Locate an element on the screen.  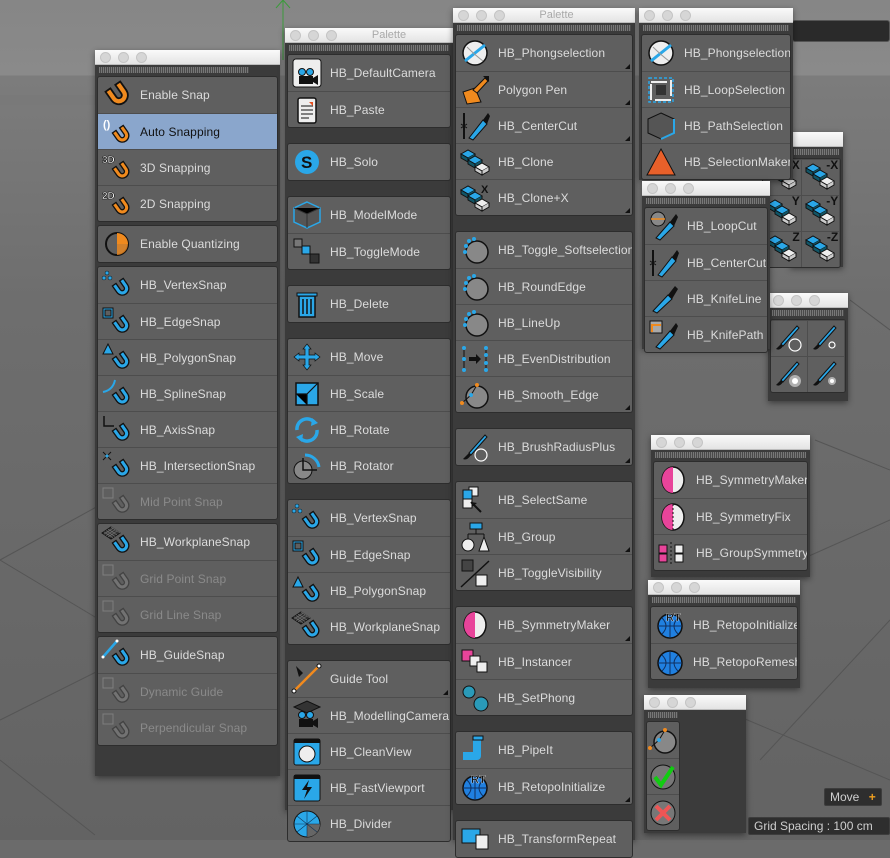
palette-item-hb-groupsymmetry: HB_GroupSymmetry is located at coordinates (730, 552).